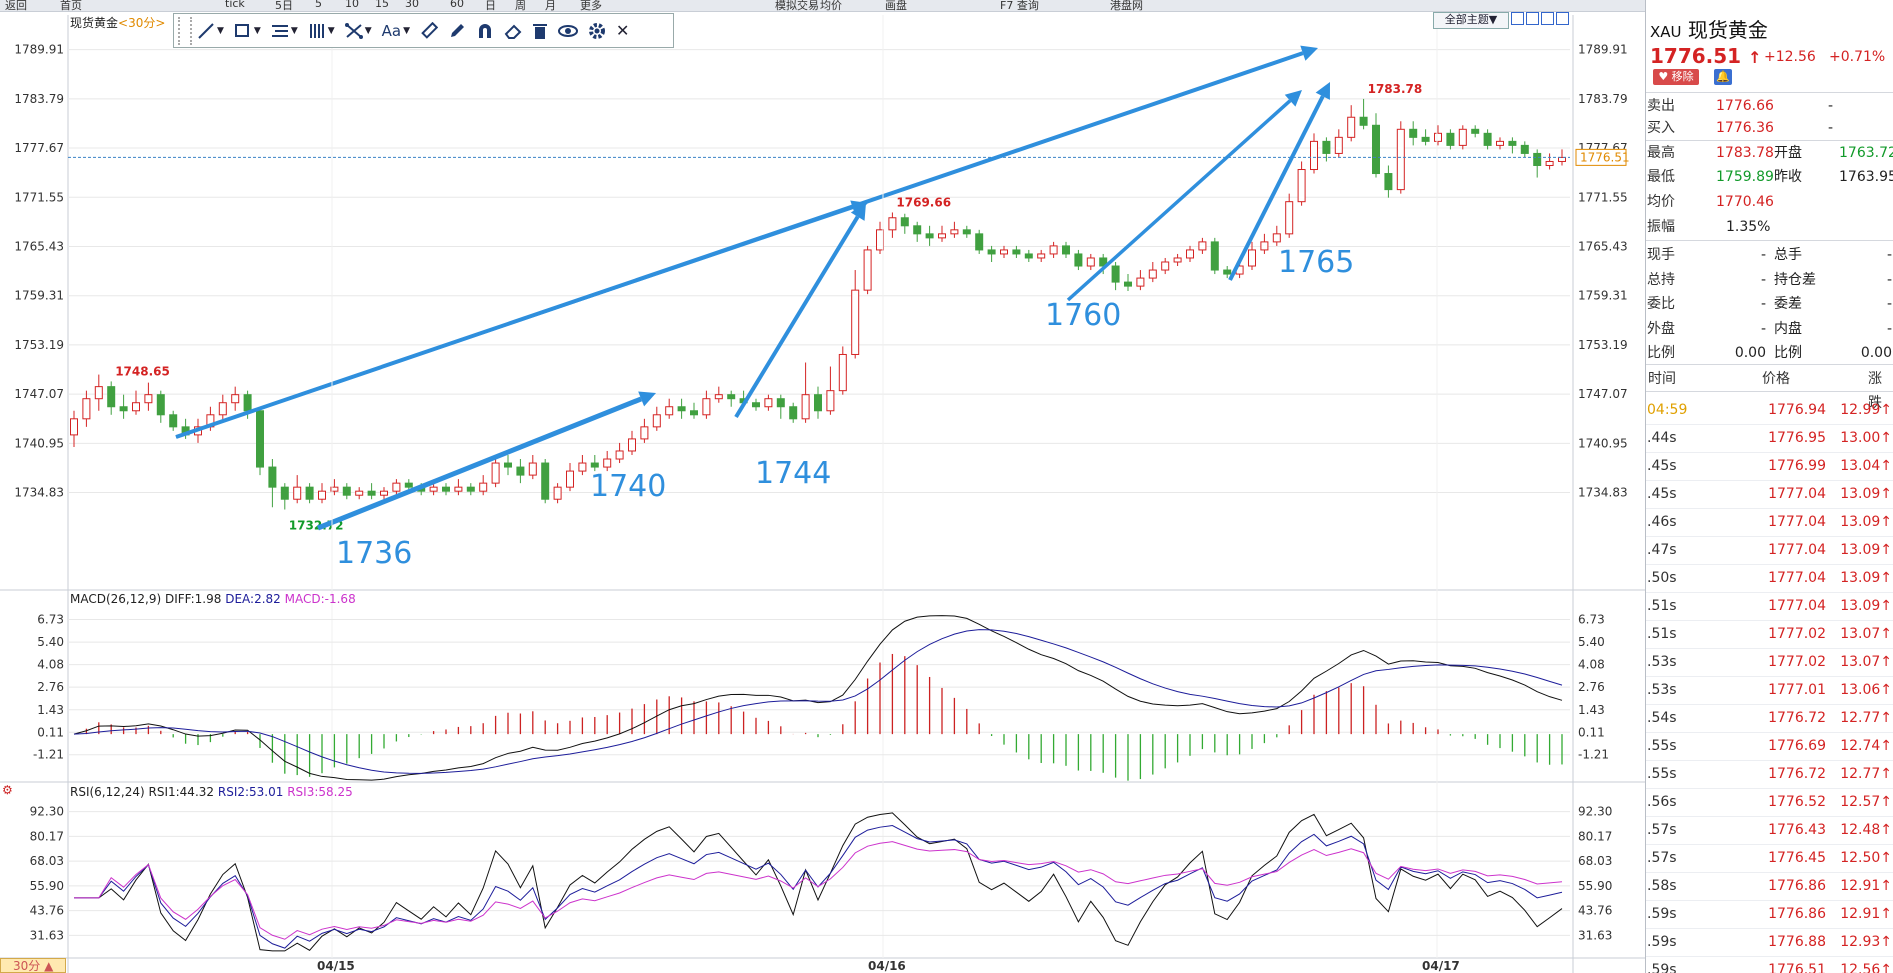 The height and width of the screenshot is (973, 1893). What do you see at coordinates (1788, 304) in the screenshot?
I see `stat-label: 委差` at bounding box center [1788, 304].